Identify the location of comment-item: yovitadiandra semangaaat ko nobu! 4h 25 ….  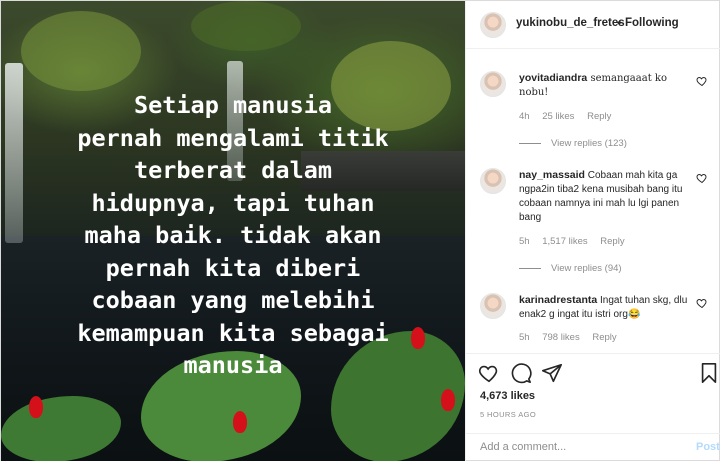
(593, 111).